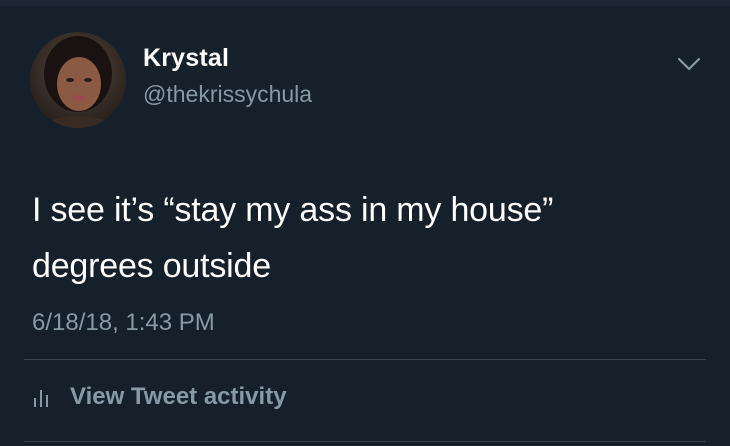 The height and width of the screenshot is (446, 730). What do you see at coordinates (365, 359) in the screenshot?
I see `divider` at bounding box center [365, 359].